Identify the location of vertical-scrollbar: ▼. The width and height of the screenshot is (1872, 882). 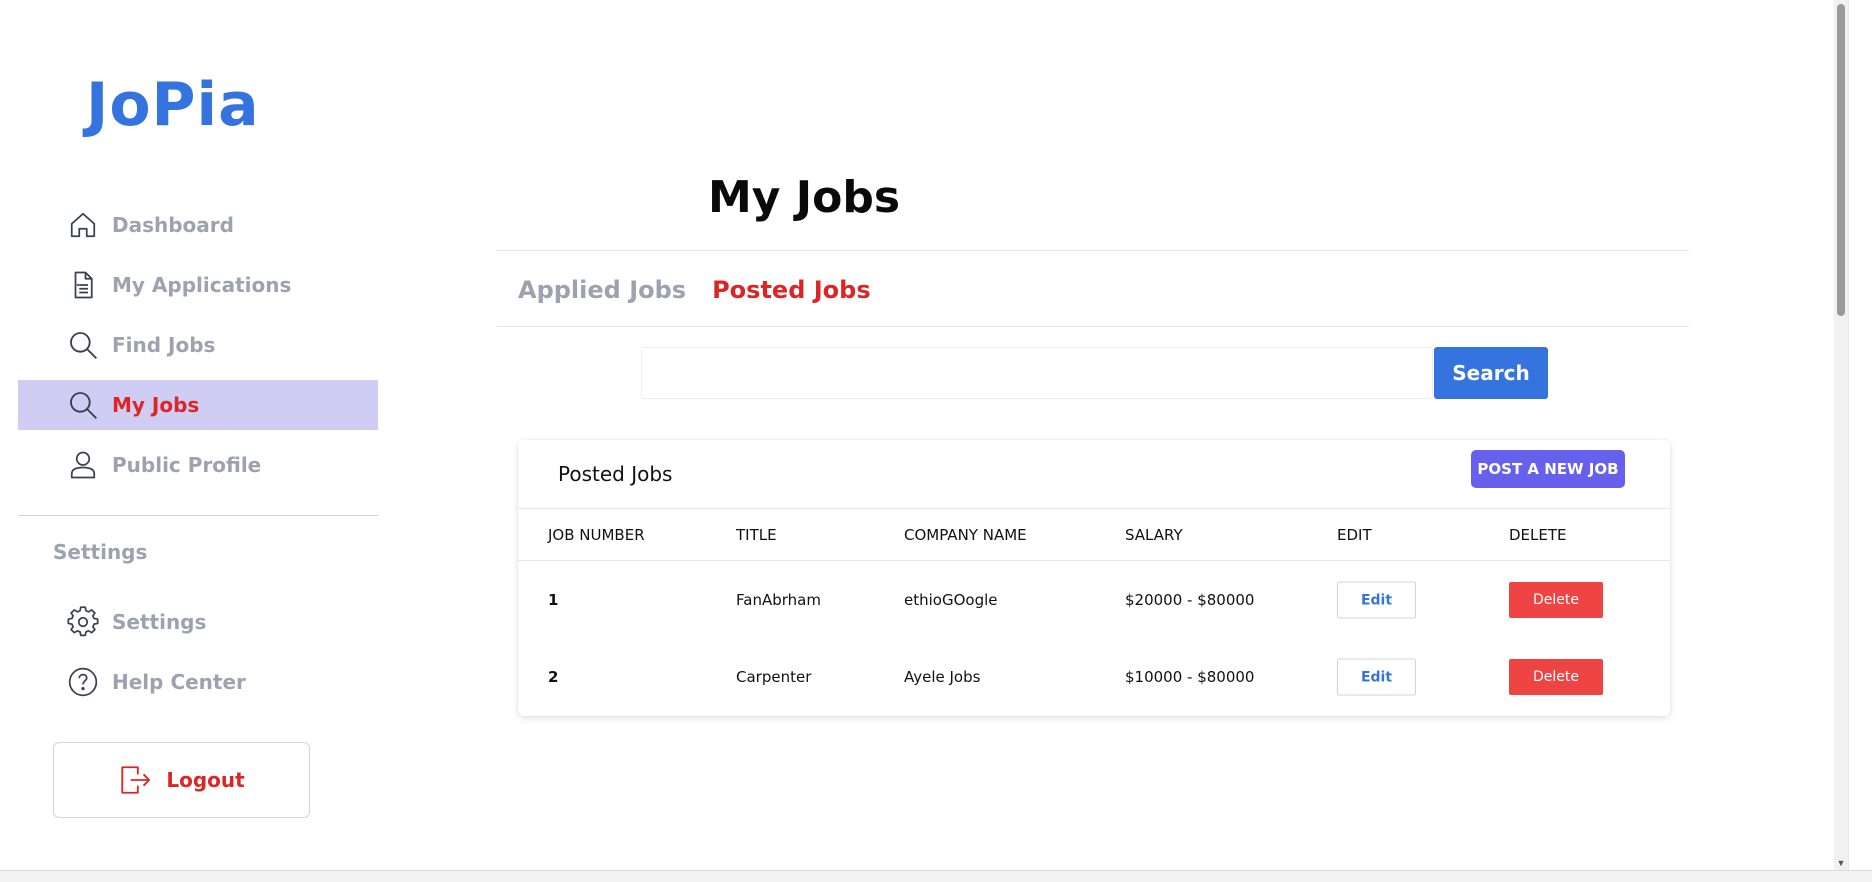
(1841, 435).